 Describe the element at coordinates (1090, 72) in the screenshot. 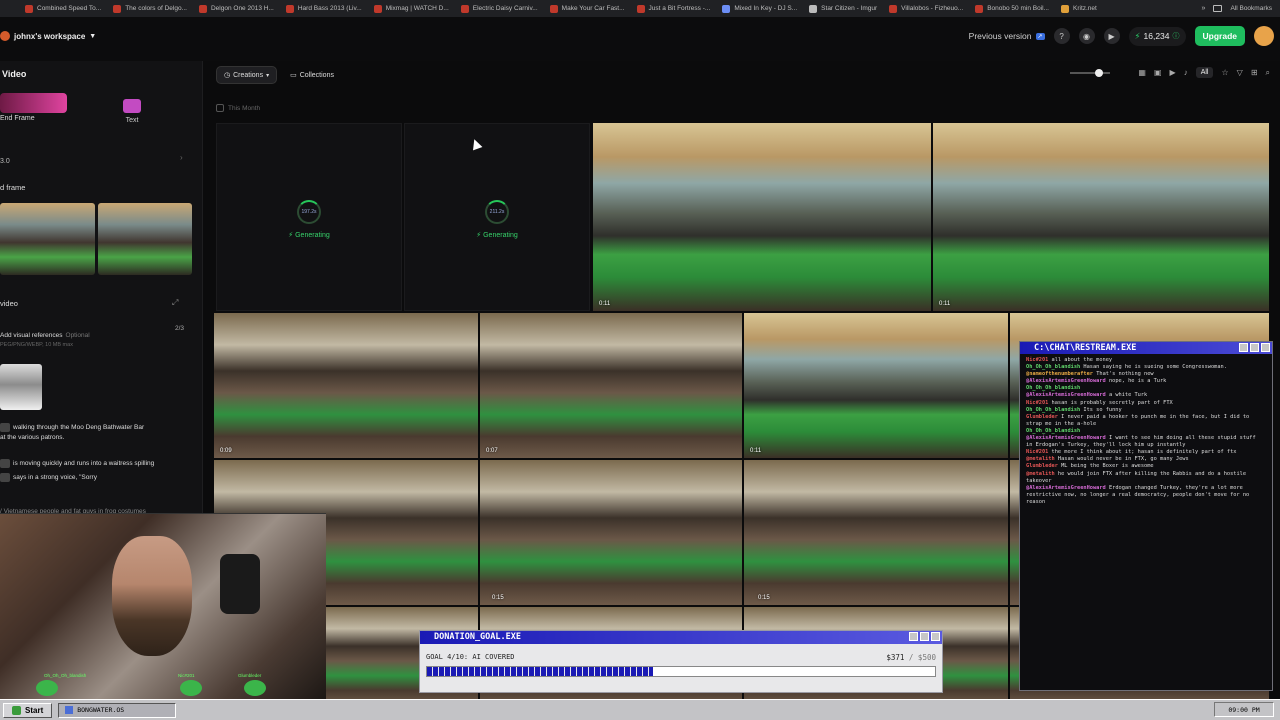

I see `zoom-slider` at that location.